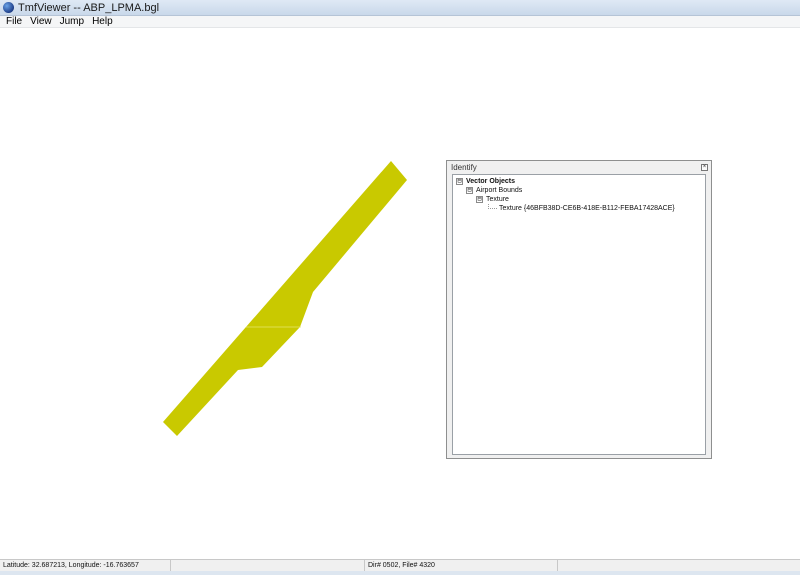 Image resolution: width=800 pixels, height=575 pixels. Describe the element at coordinates (14, 22) in the screenshot. I see `menu-file: File` at that location.